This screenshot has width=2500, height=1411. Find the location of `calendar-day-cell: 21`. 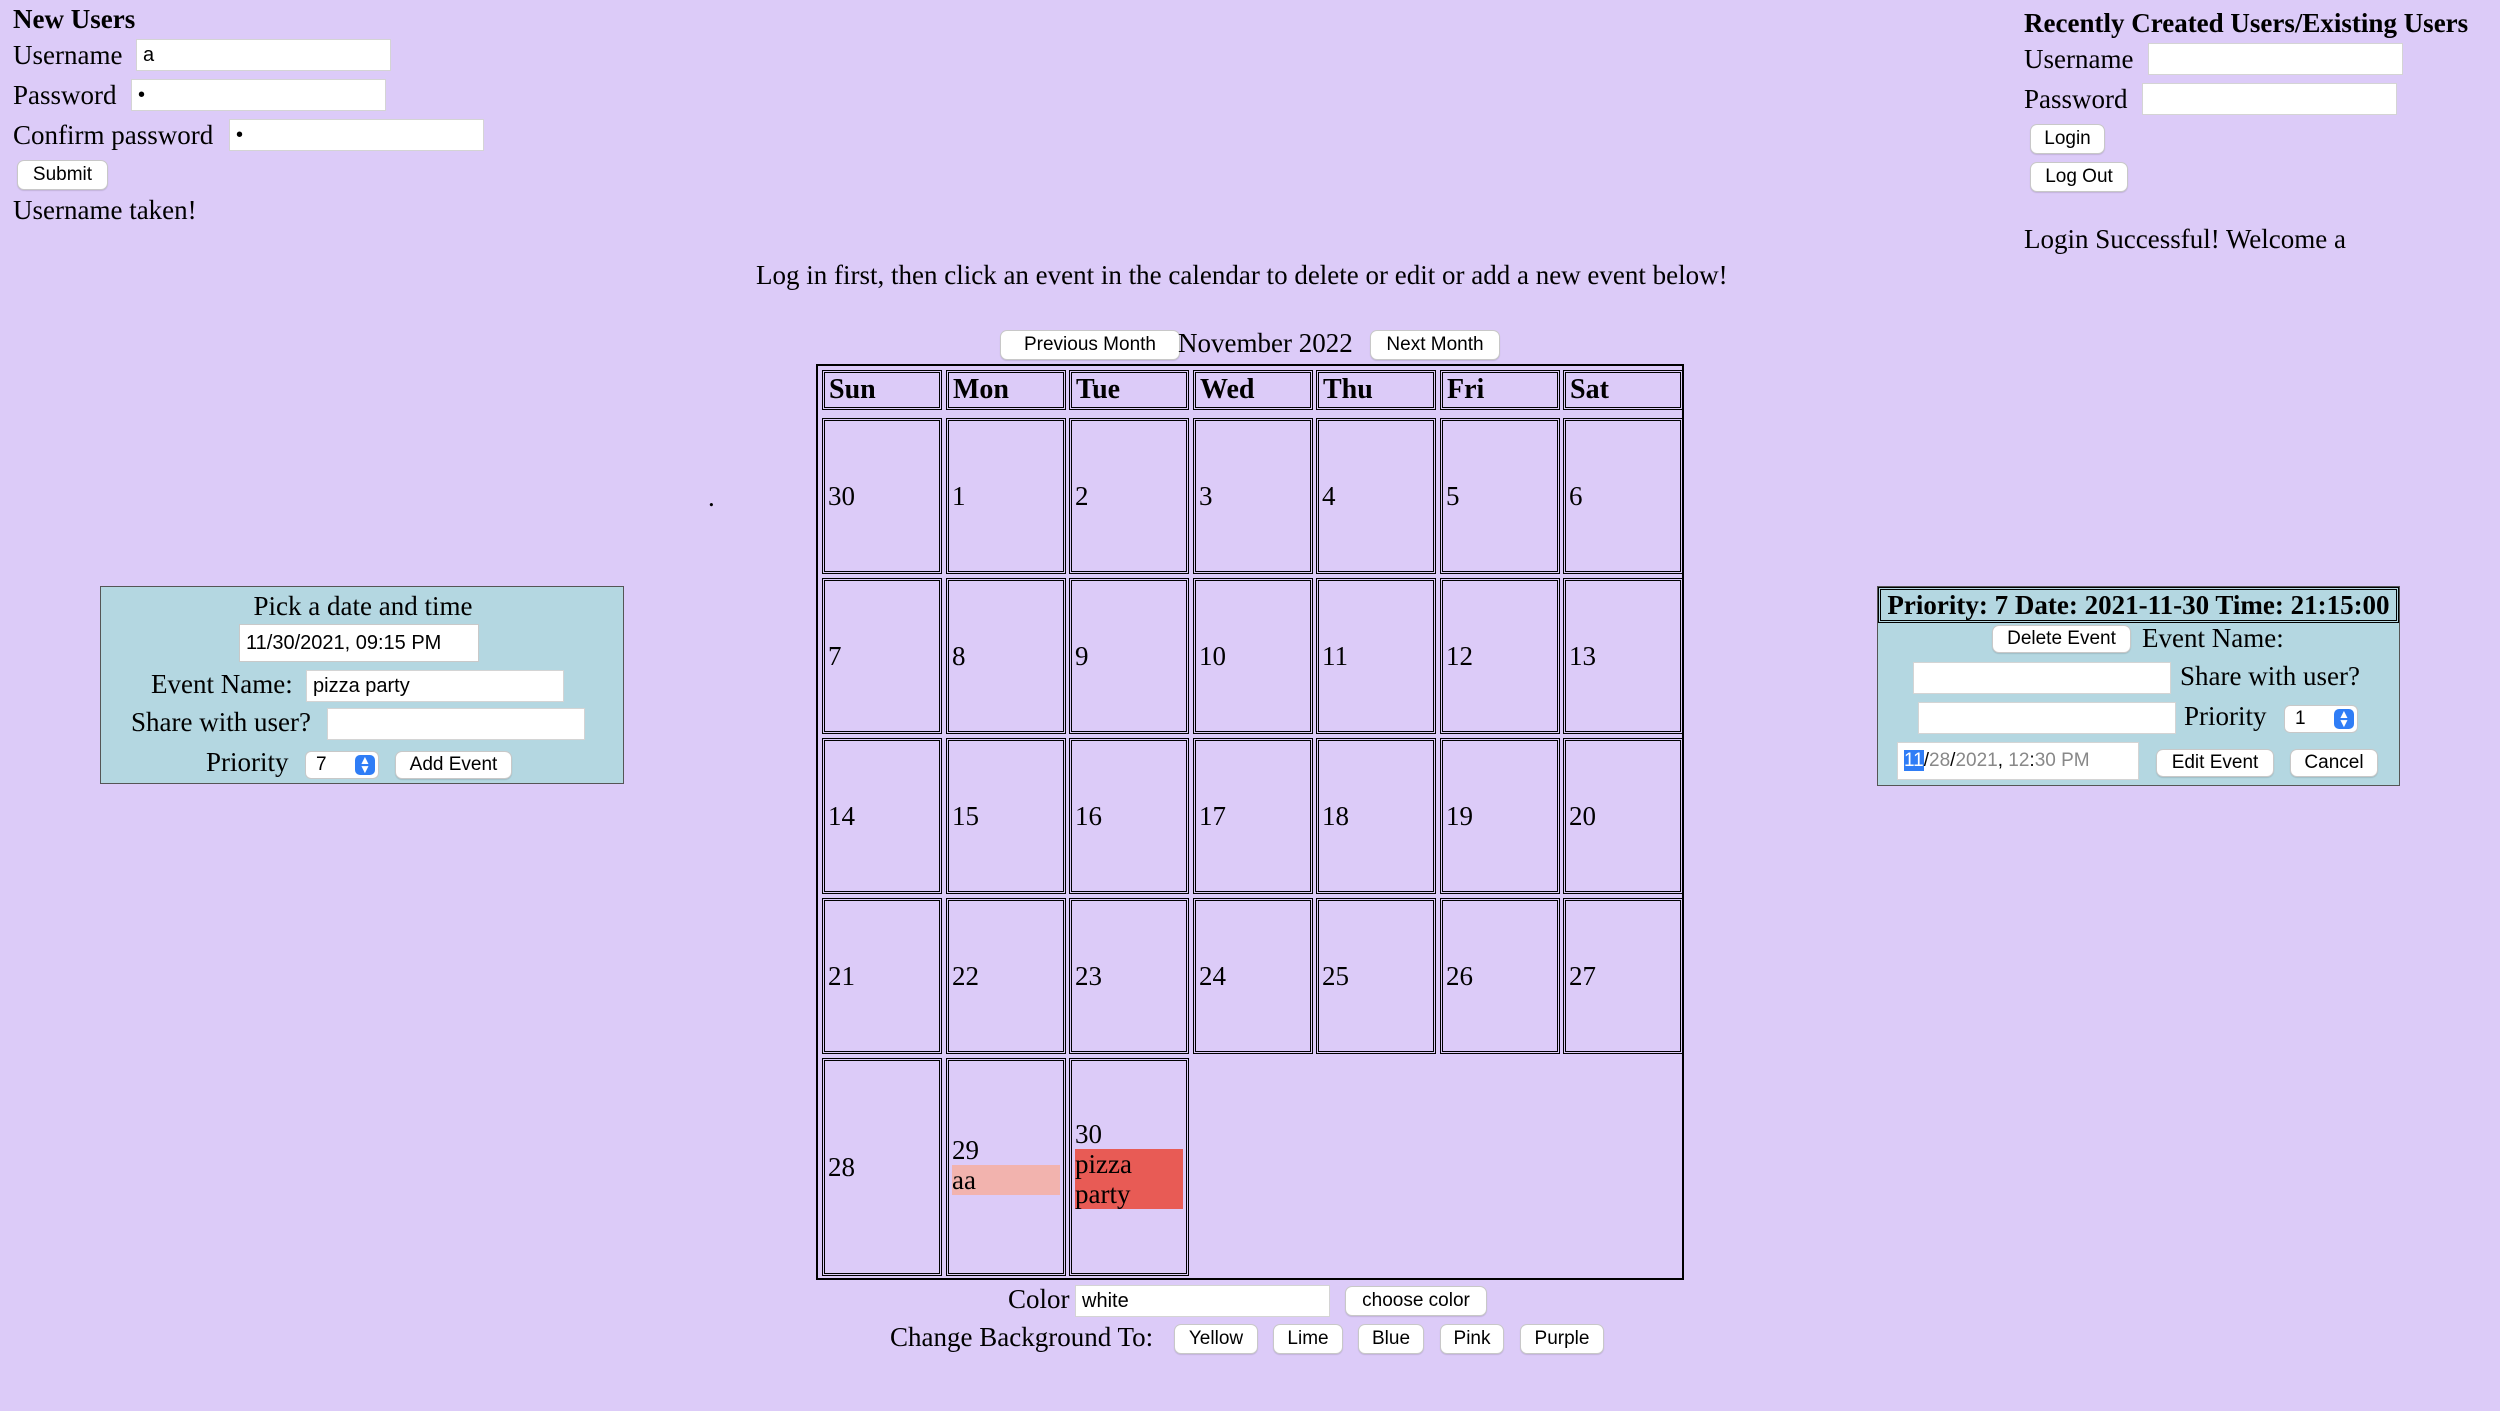

calendar-day-cell: 21 is located at coordinates (882, 976).